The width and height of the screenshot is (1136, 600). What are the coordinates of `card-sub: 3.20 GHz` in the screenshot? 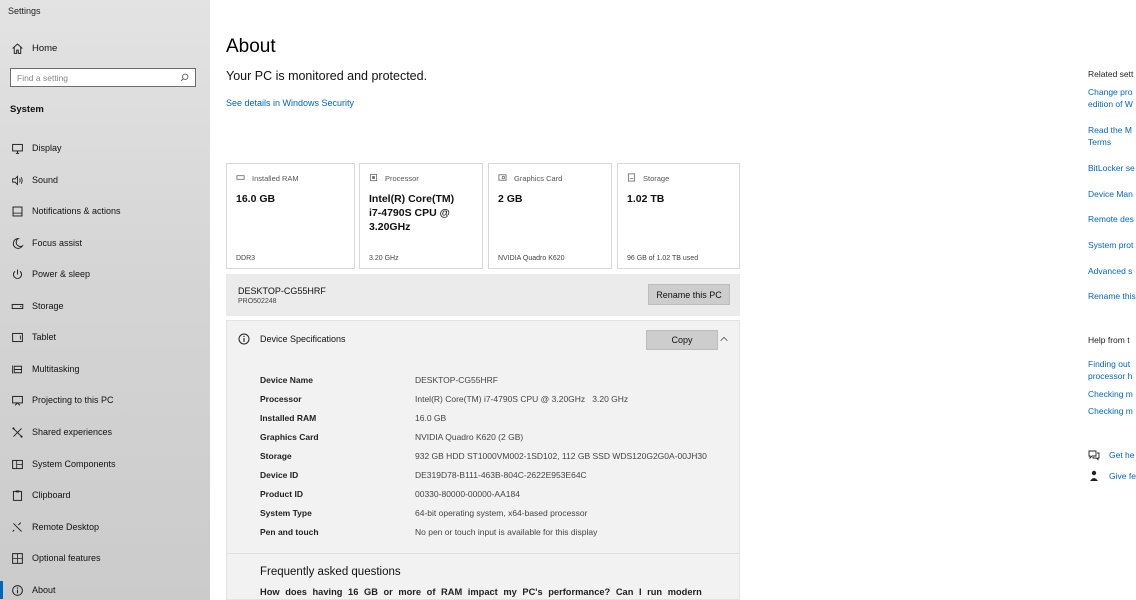 It's located at (384, 258).